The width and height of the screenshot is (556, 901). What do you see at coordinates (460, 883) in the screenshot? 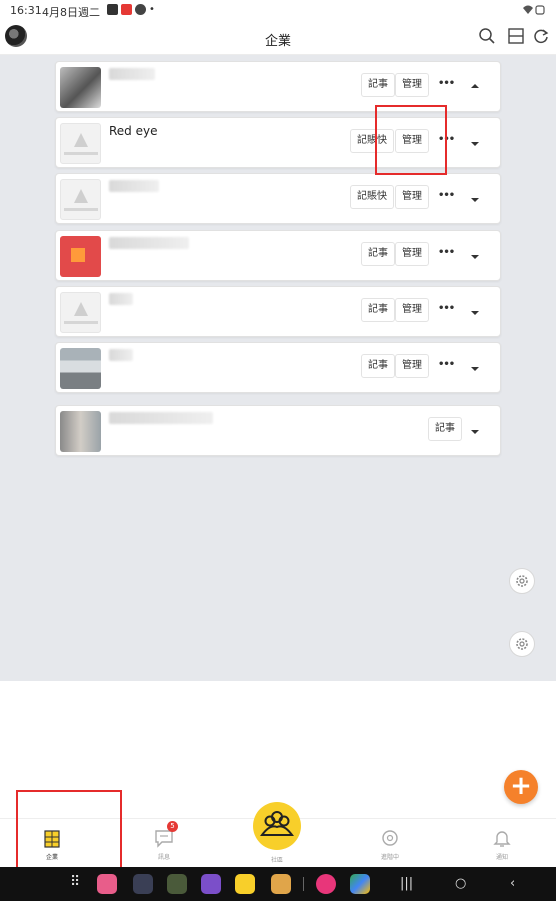
I see `home-icon: ○` at bounding box center [460, 883].